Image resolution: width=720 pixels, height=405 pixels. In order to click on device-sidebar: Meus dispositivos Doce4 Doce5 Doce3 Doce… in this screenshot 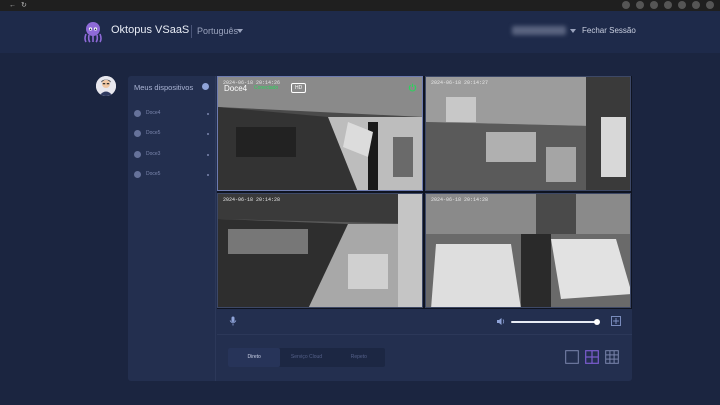, I will do `click(172, 228)`.